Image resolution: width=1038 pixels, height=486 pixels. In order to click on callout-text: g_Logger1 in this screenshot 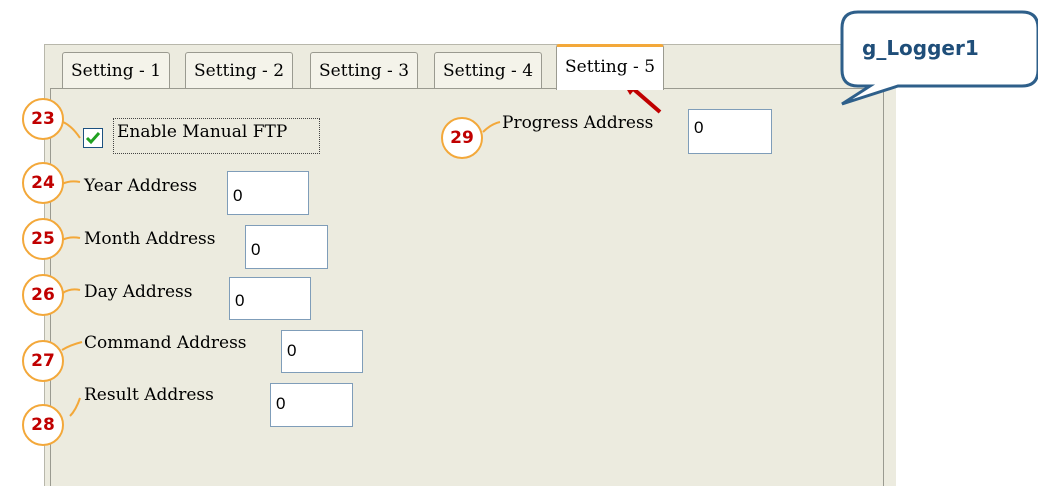, I will do `click(920, 48)`.